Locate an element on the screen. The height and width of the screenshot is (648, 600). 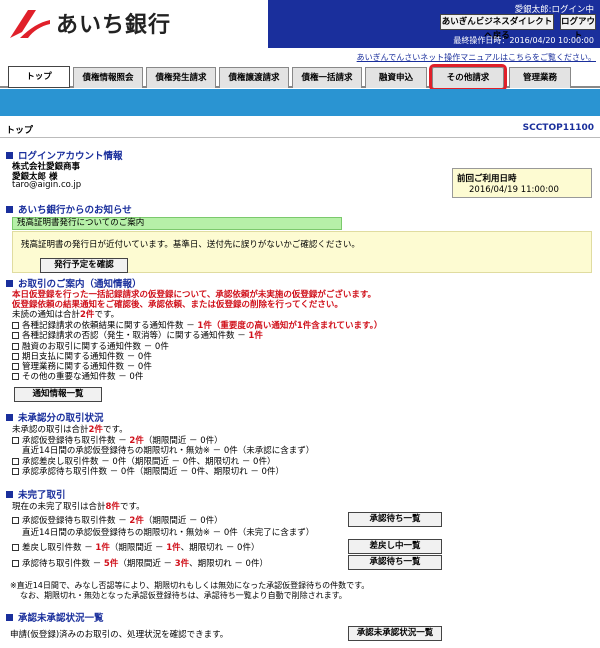
tab-loan: 融資申込 is located at coordinates (396, 77).